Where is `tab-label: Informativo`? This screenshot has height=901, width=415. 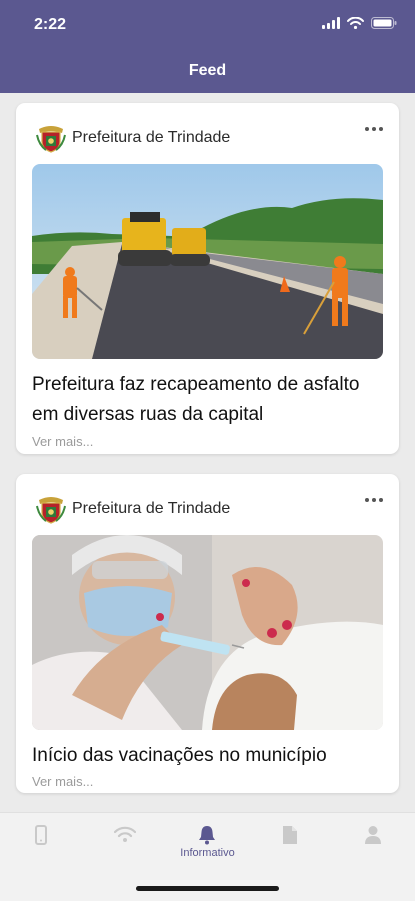
tab-label: Informativo is located at coordinates (207, 853).